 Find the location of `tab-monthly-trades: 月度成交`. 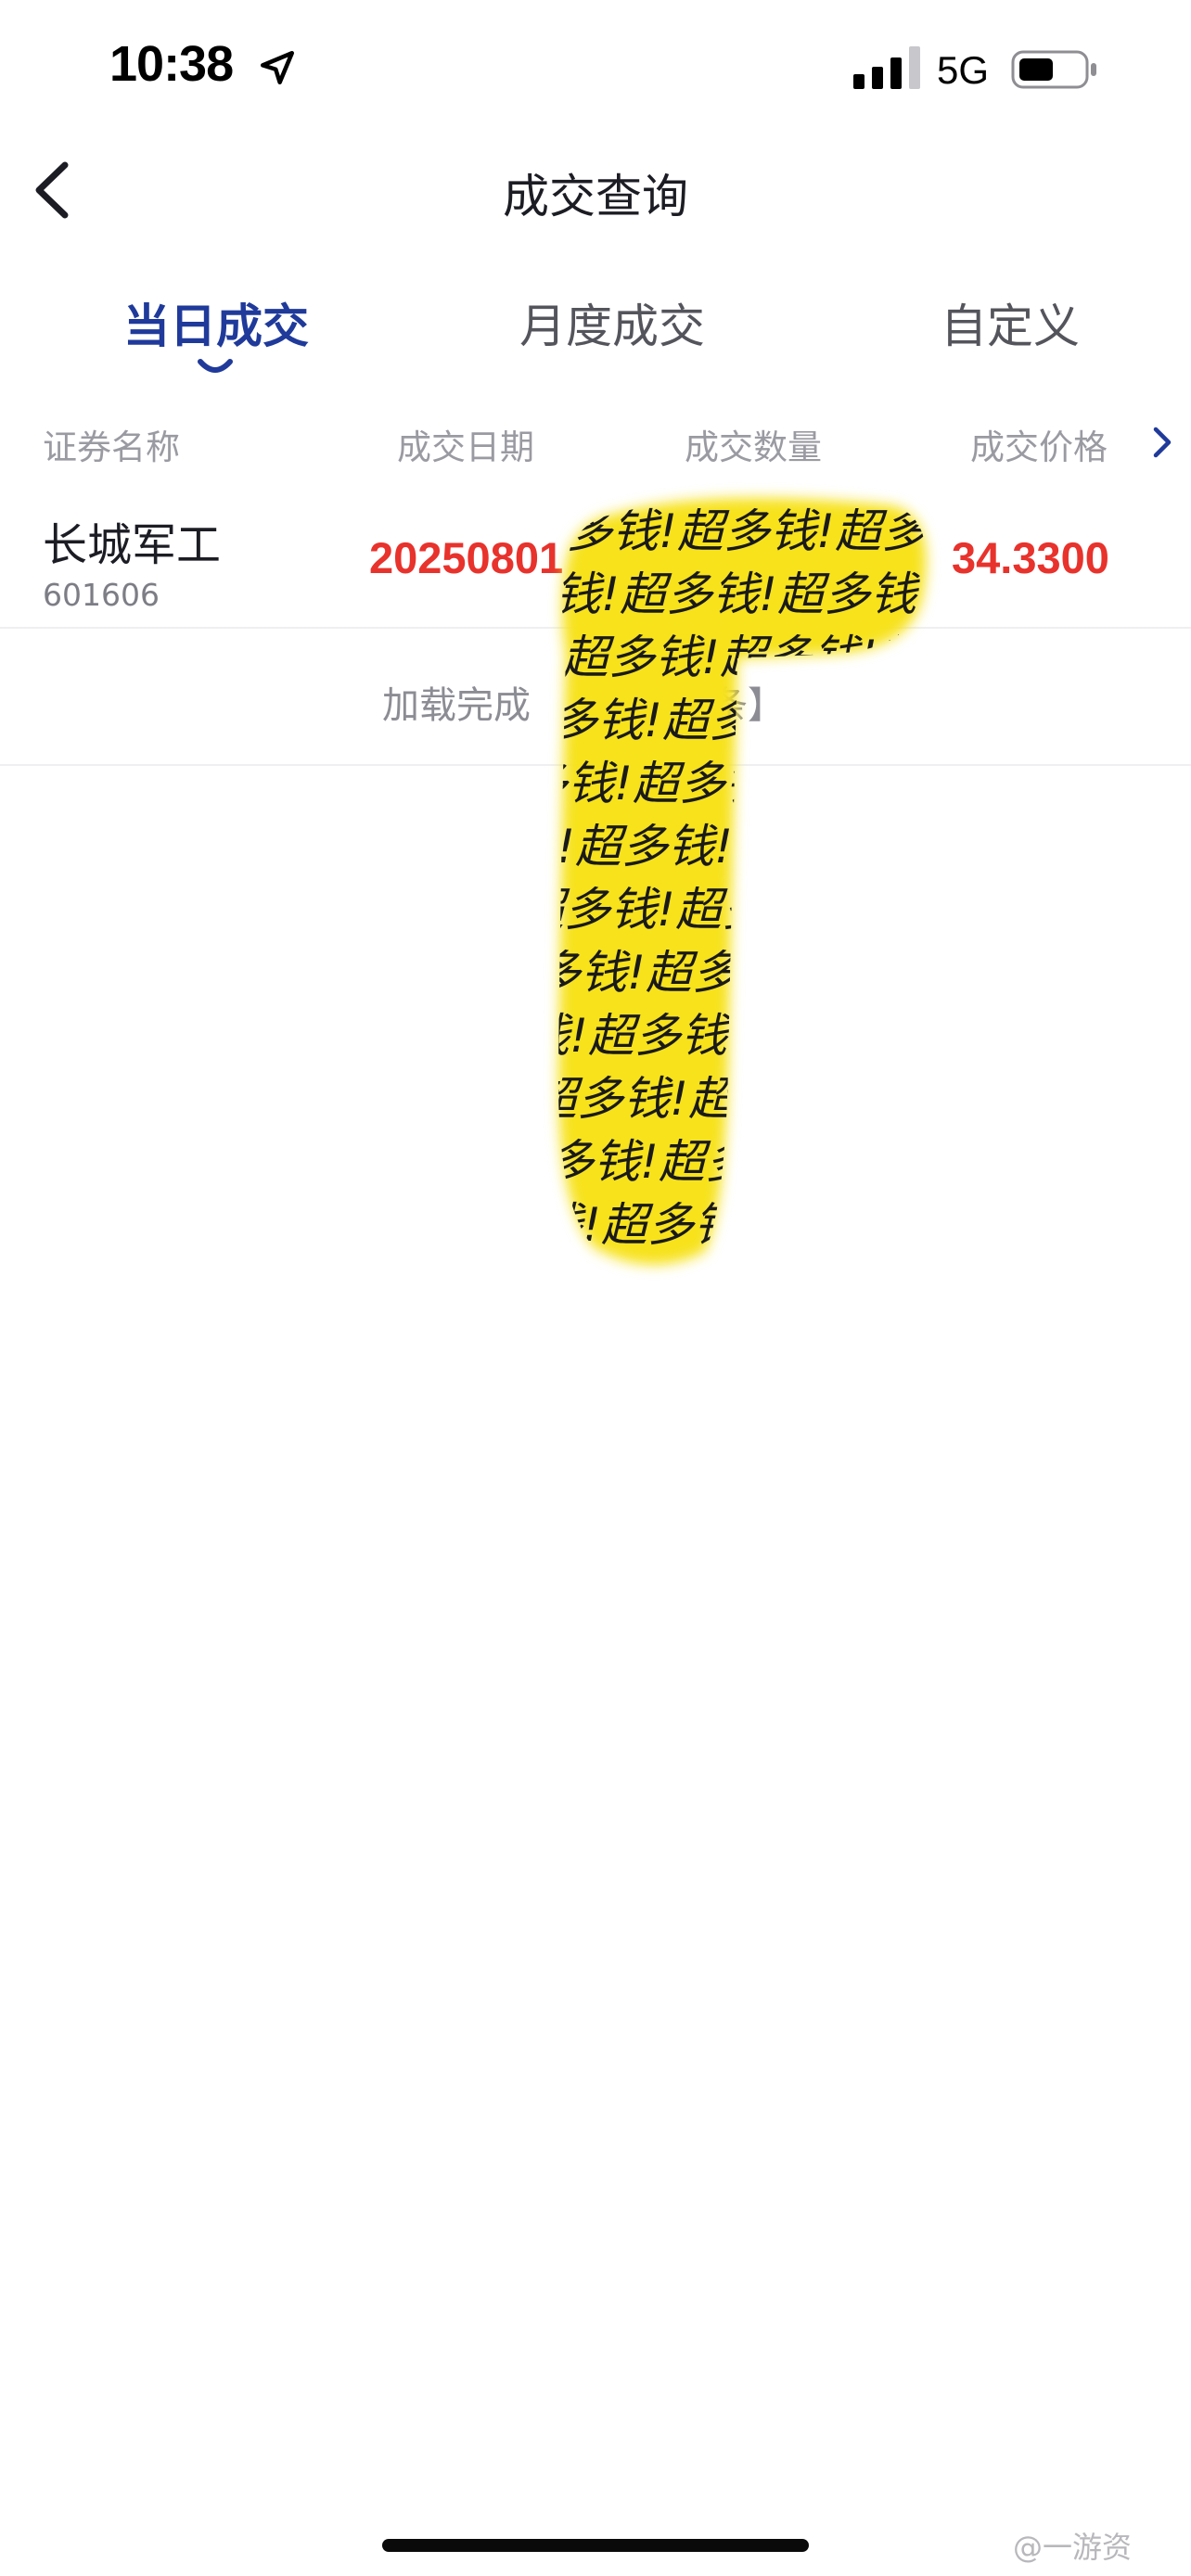

tab-monthly-trades: 月度成交 is located at coordinates (612, 323).